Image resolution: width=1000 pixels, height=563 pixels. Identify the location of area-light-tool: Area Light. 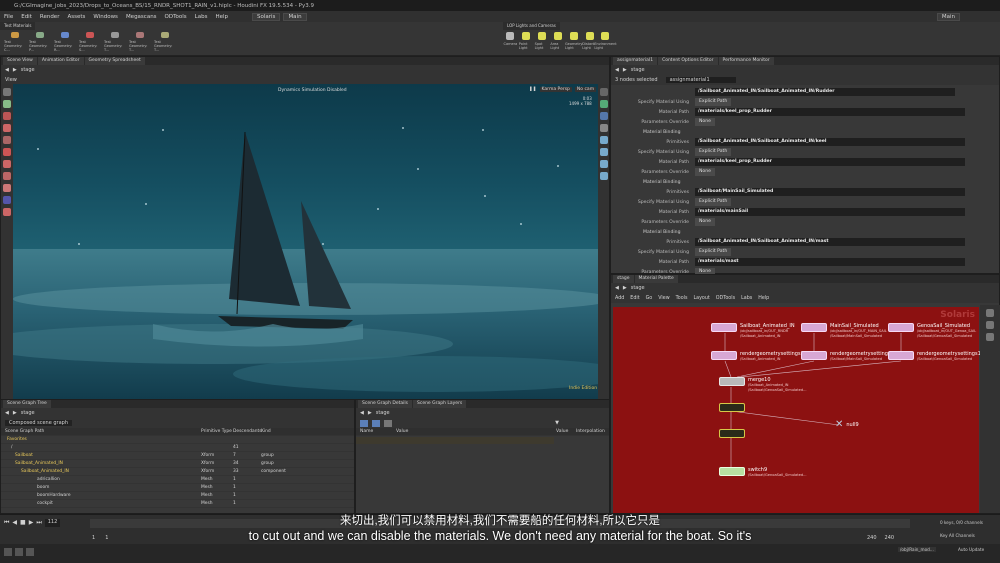
(557, 42).